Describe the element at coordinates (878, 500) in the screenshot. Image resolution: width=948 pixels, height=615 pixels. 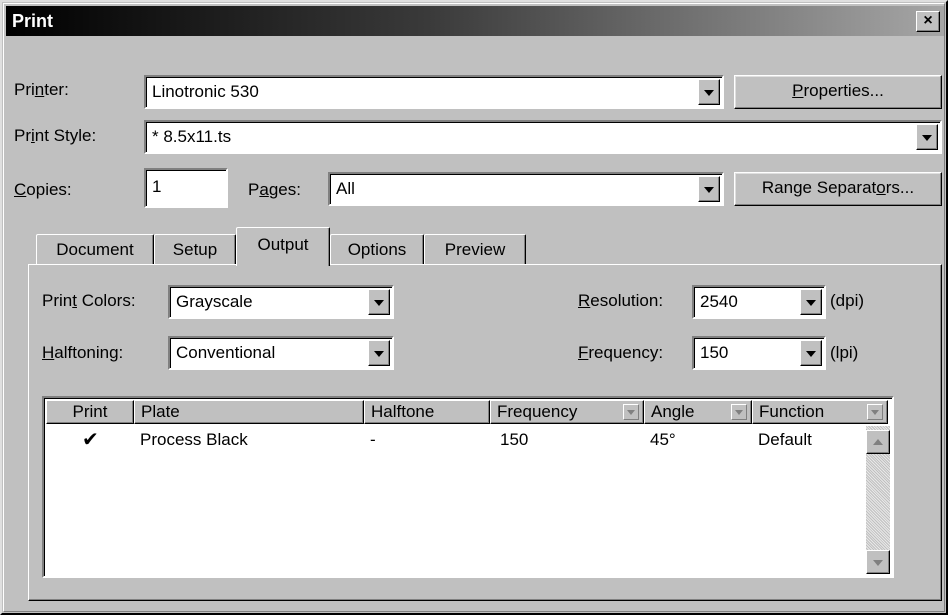
I see `plates-scrollbar` at that location.